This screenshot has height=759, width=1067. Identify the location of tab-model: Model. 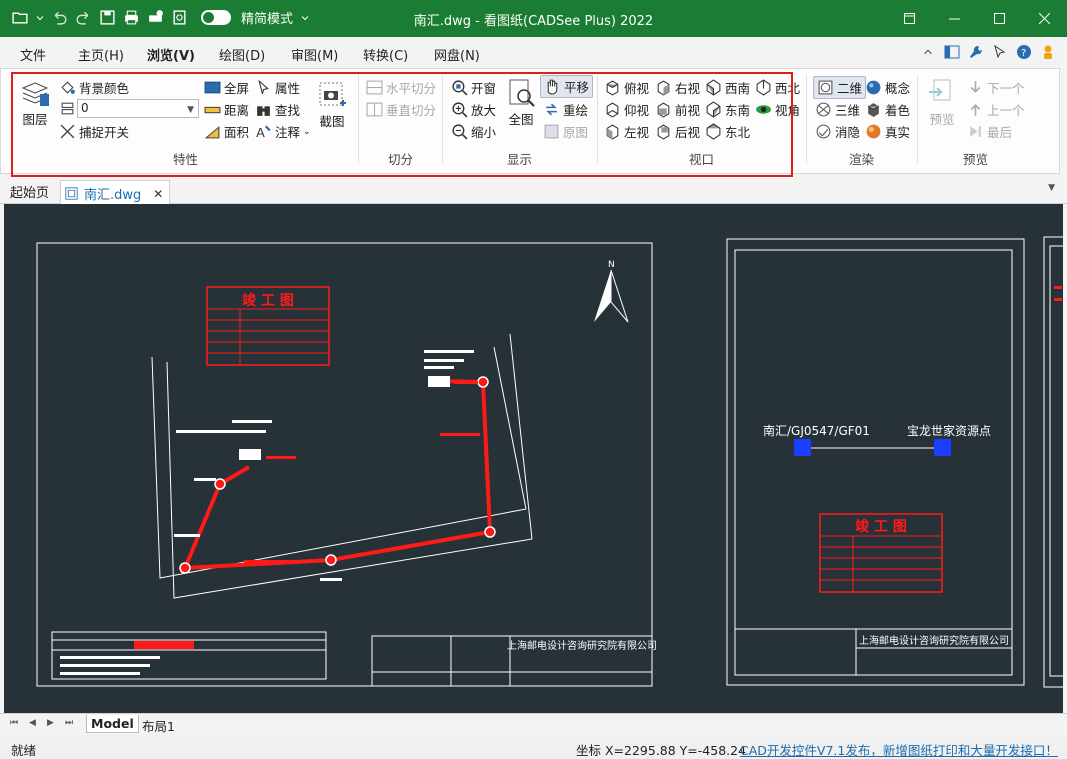
(112, 724).